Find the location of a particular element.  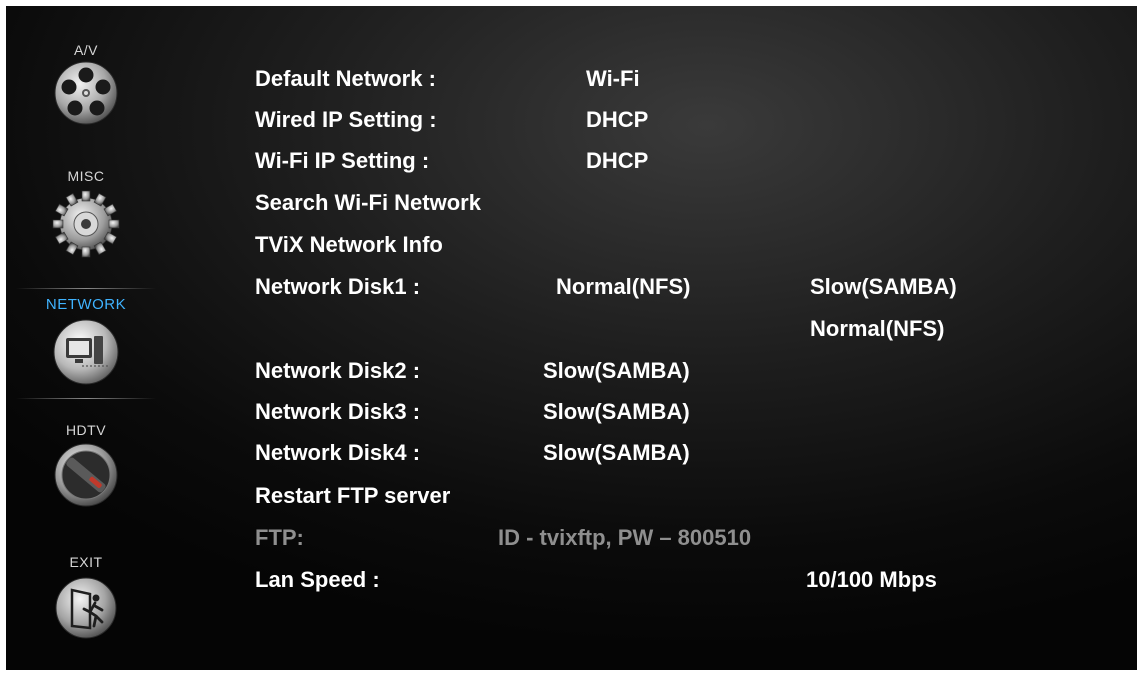

wired-ip-value: DHCP is located at coordinates (617, 120).